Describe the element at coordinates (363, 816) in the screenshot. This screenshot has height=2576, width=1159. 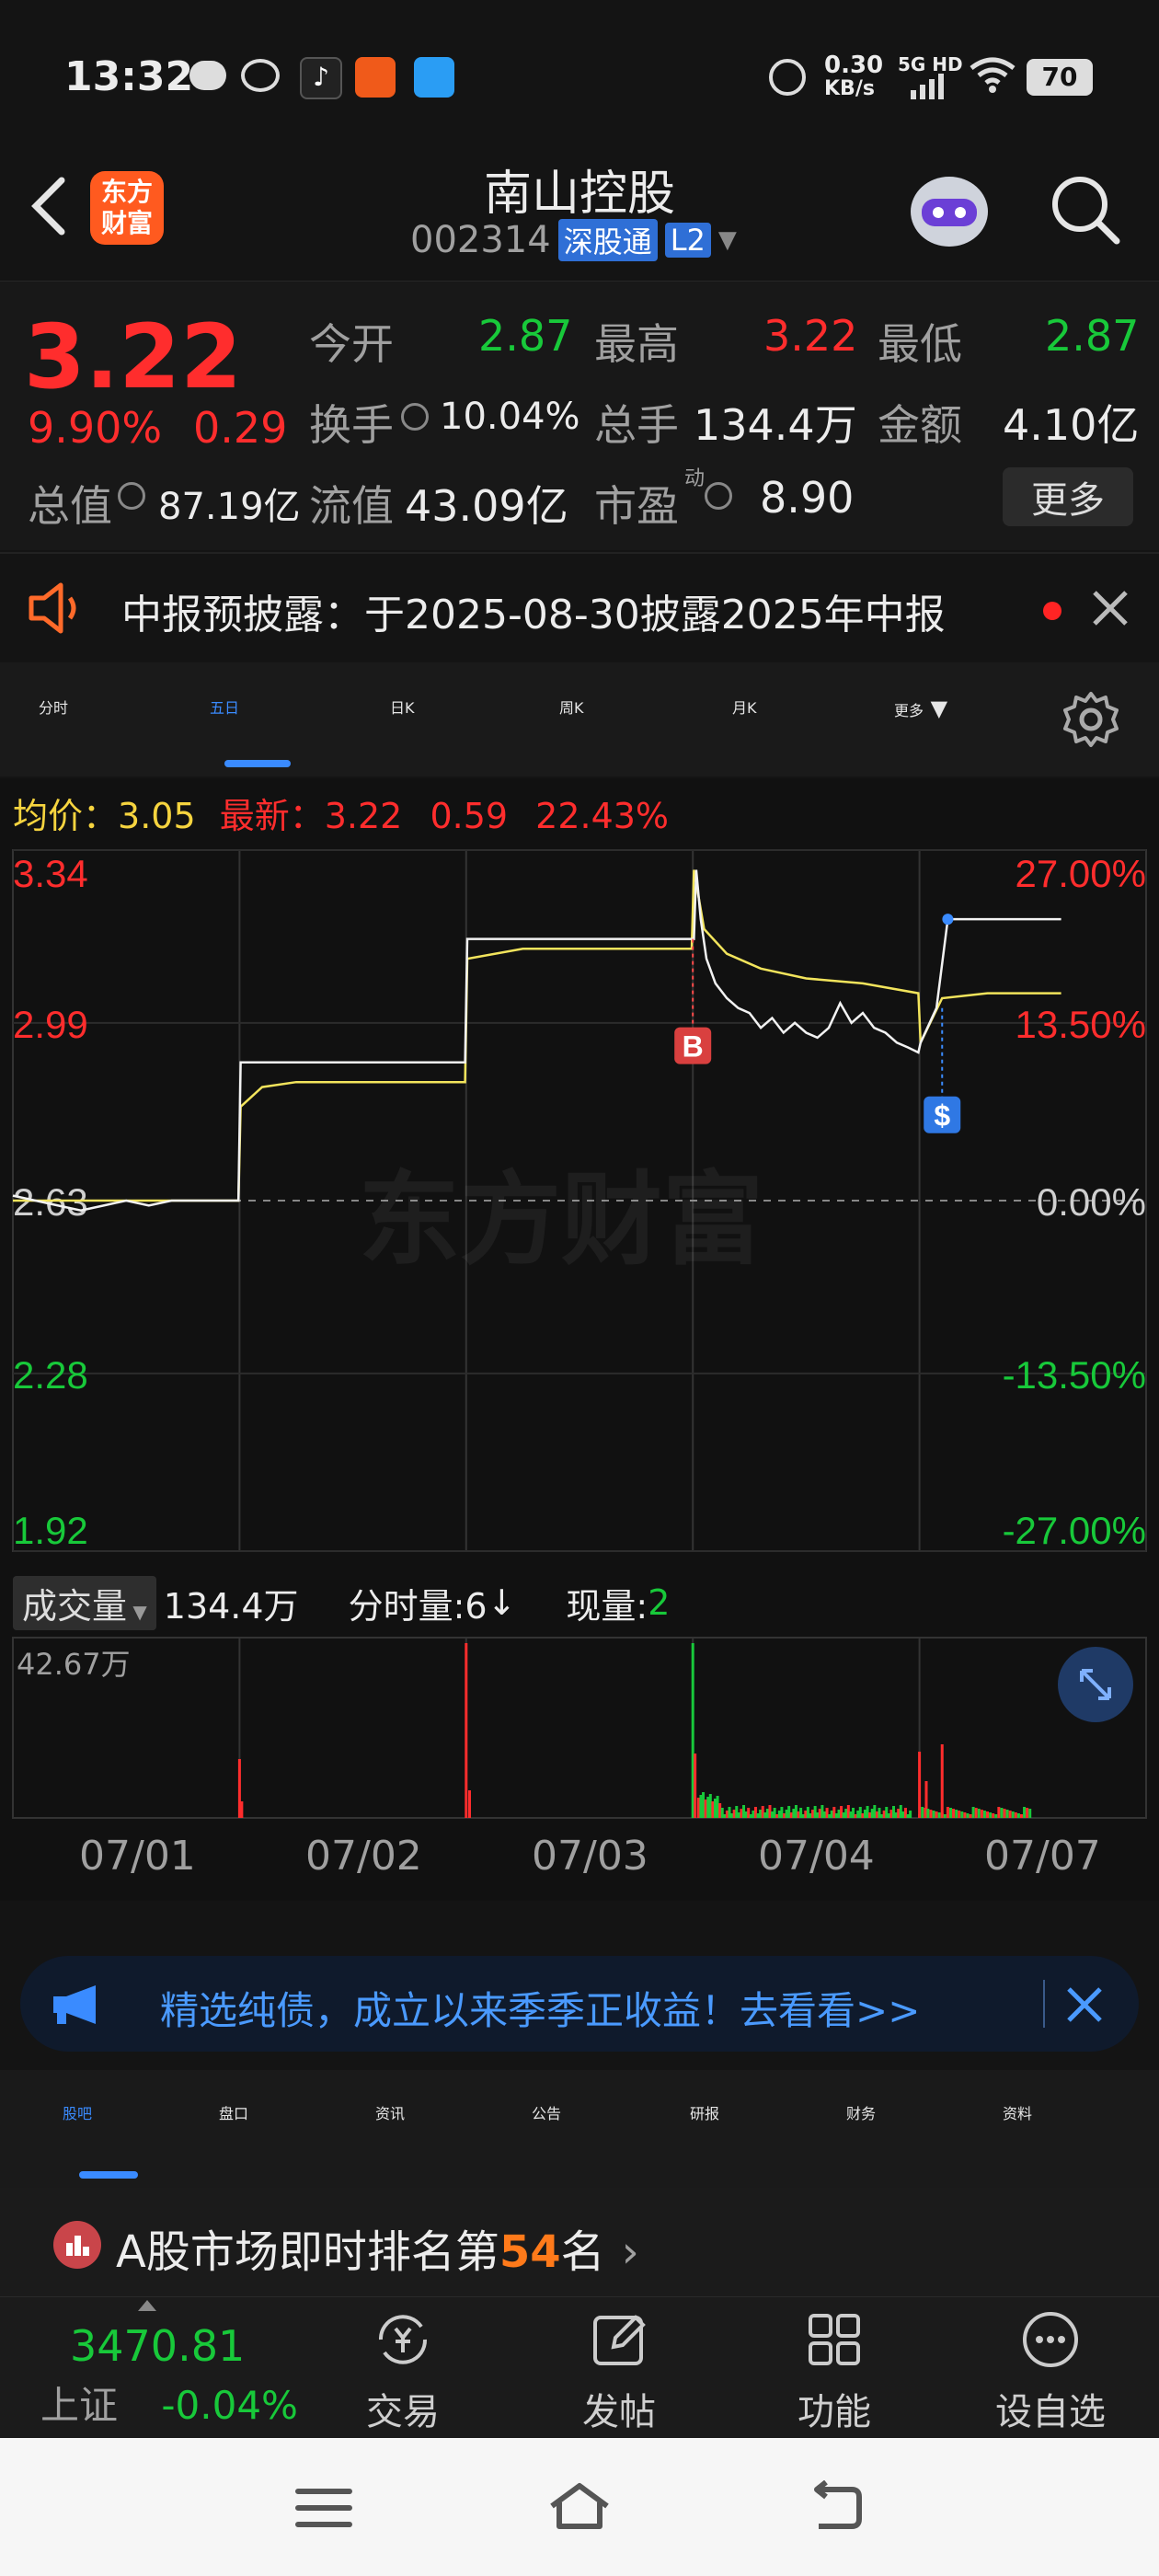
I see `latest-value: 3.22` at that location.